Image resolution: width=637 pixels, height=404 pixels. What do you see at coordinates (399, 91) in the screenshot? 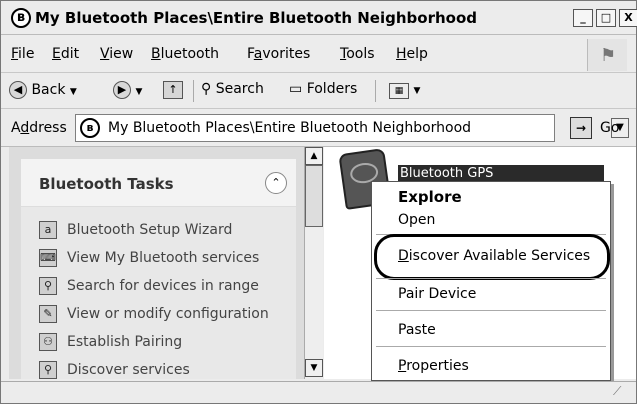
I see `views-icon: ▦` at bounding box center [399, 91].